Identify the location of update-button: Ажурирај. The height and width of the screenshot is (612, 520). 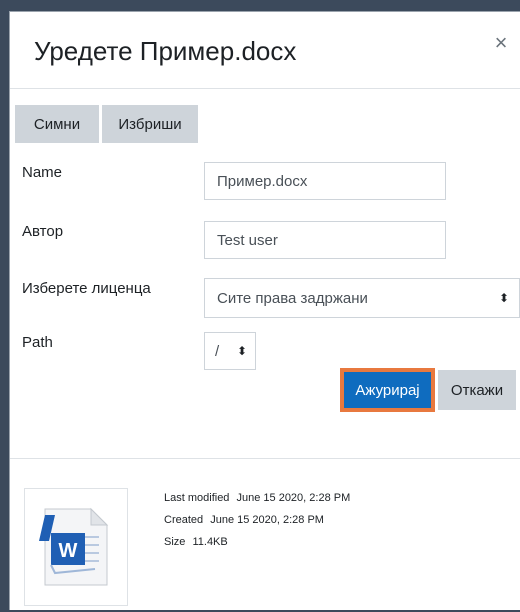
(387, 390).